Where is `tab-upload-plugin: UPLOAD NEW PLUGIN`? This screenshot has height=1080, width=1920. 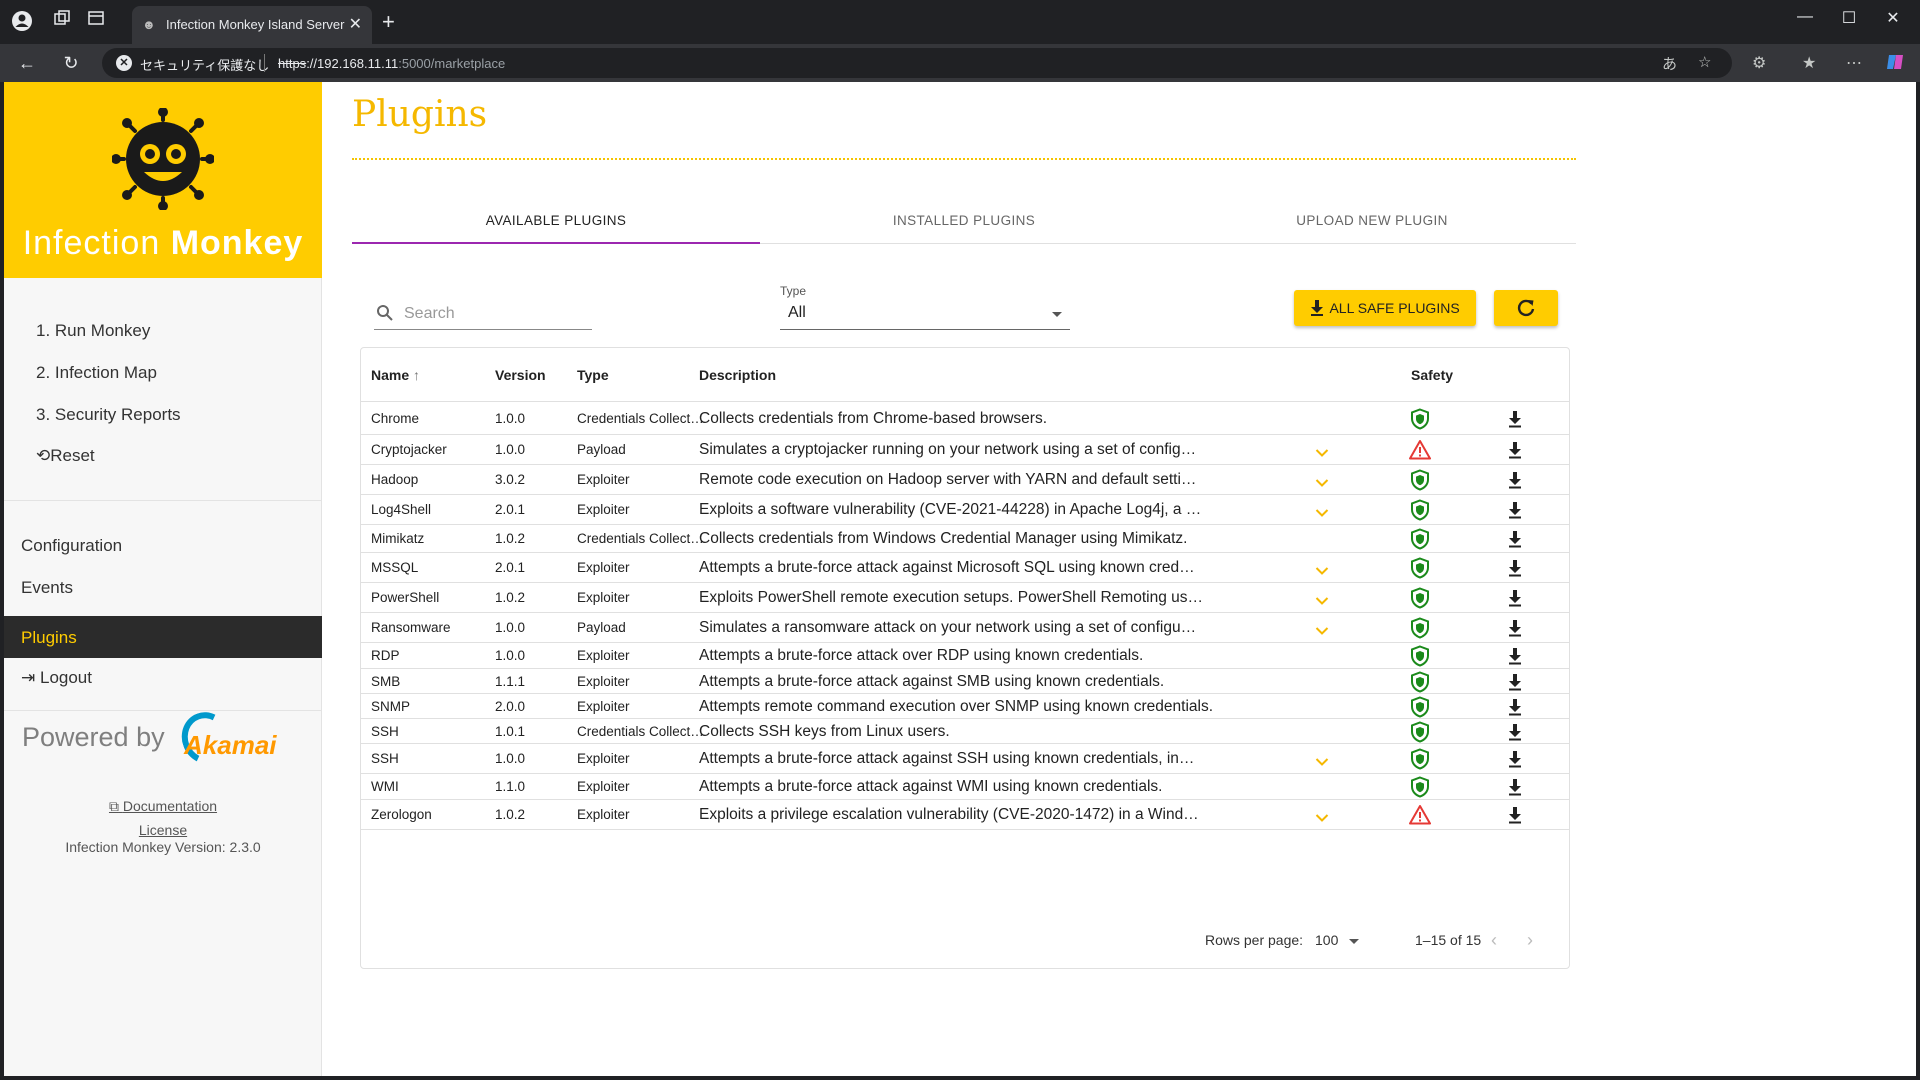
tab-upload-plugin: UPLOAD NEW PLUGIN is located at coordinates (1372, 223).